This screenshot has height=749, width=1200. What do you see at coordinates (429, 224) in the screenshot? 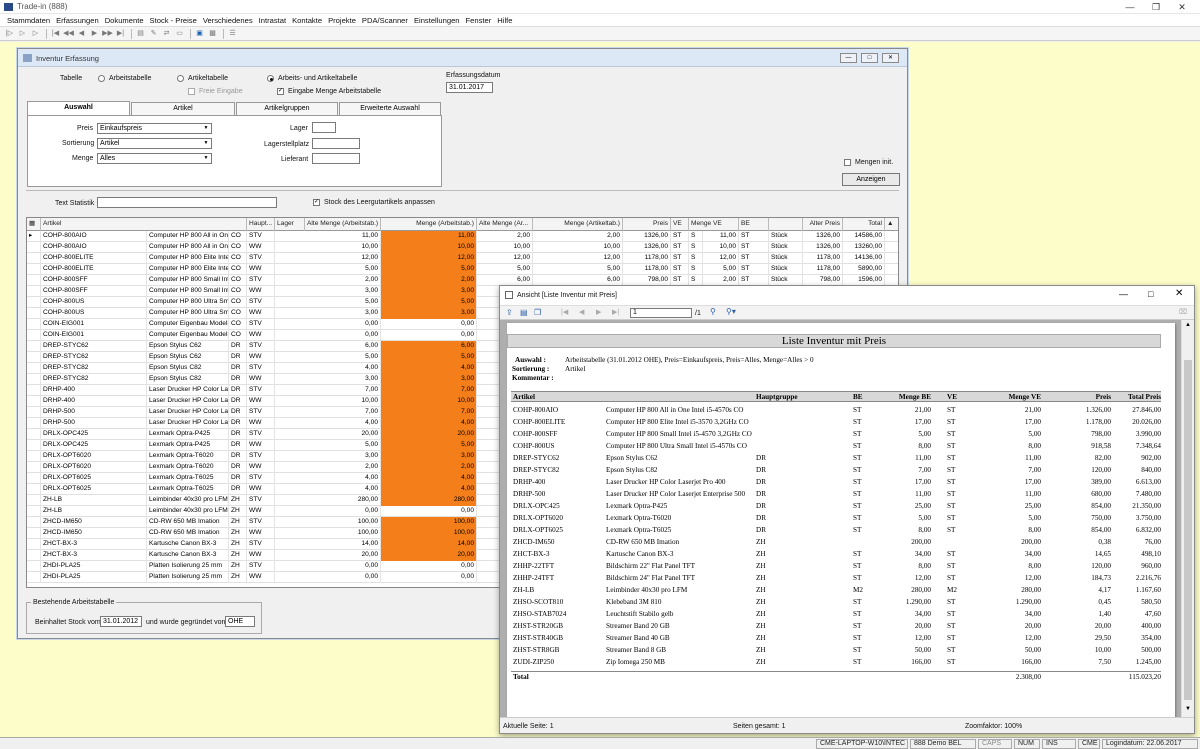
I see `grid-column-header: Menge (Arbeitstab.)` at bounding box center [429, 224].